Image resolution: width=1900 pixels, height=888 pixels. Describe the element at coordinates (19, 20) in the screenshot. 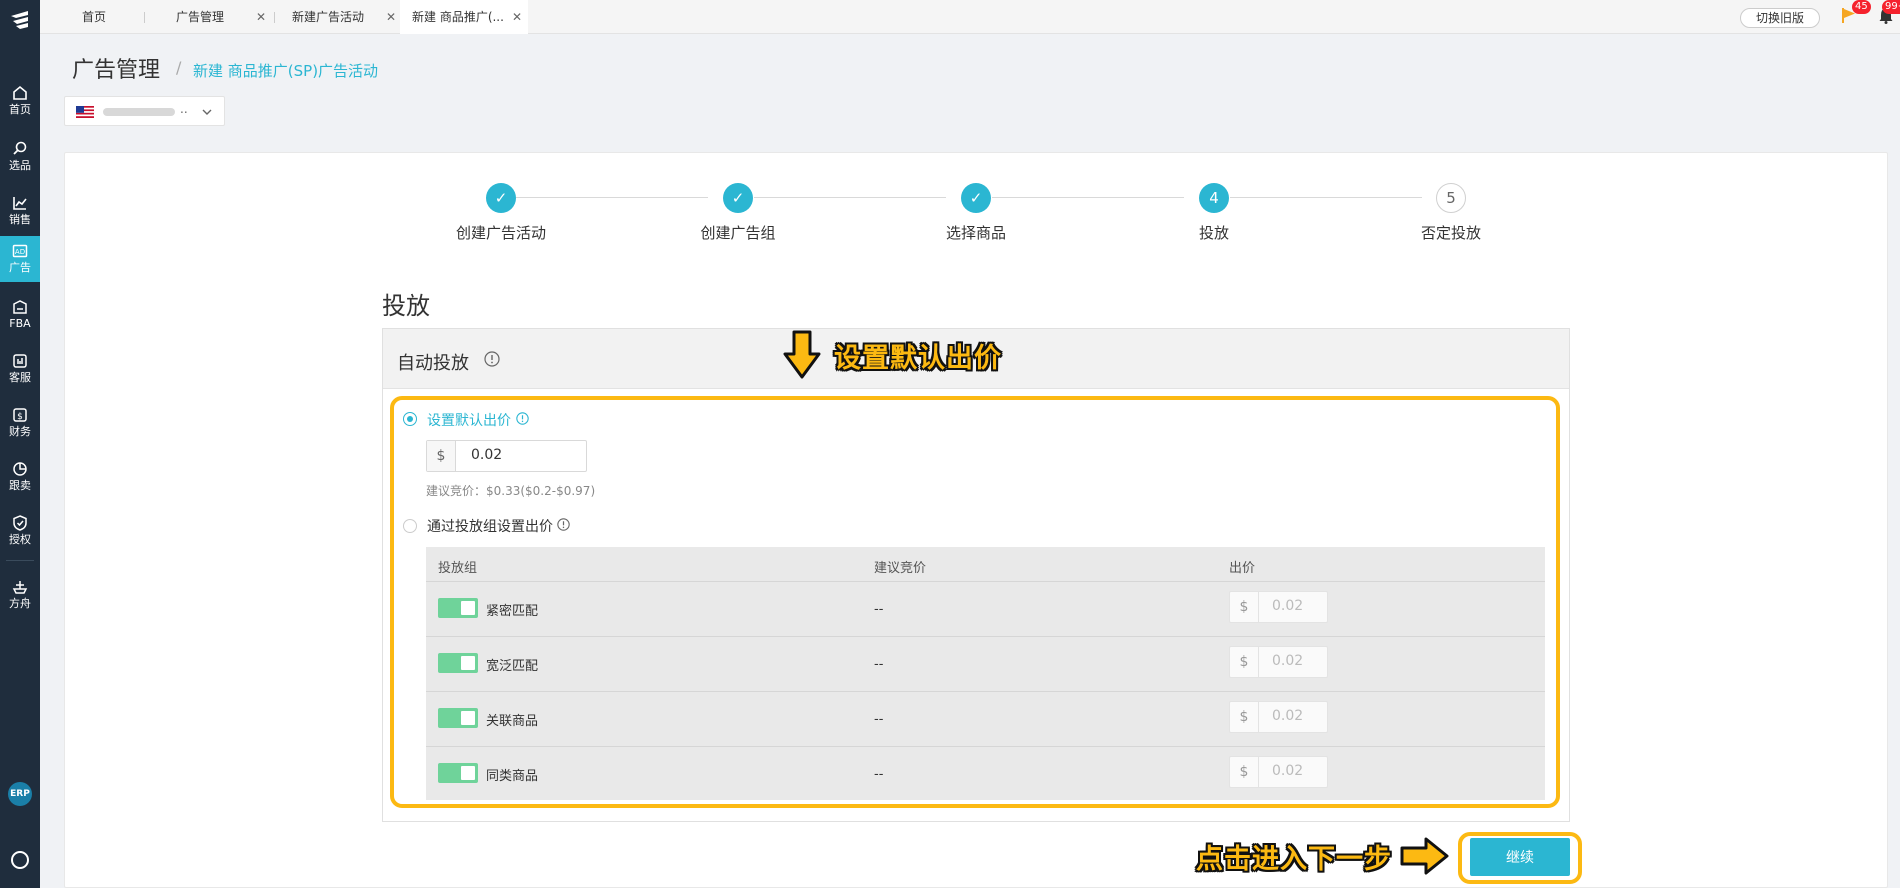

I see `logo-icon` at that location.